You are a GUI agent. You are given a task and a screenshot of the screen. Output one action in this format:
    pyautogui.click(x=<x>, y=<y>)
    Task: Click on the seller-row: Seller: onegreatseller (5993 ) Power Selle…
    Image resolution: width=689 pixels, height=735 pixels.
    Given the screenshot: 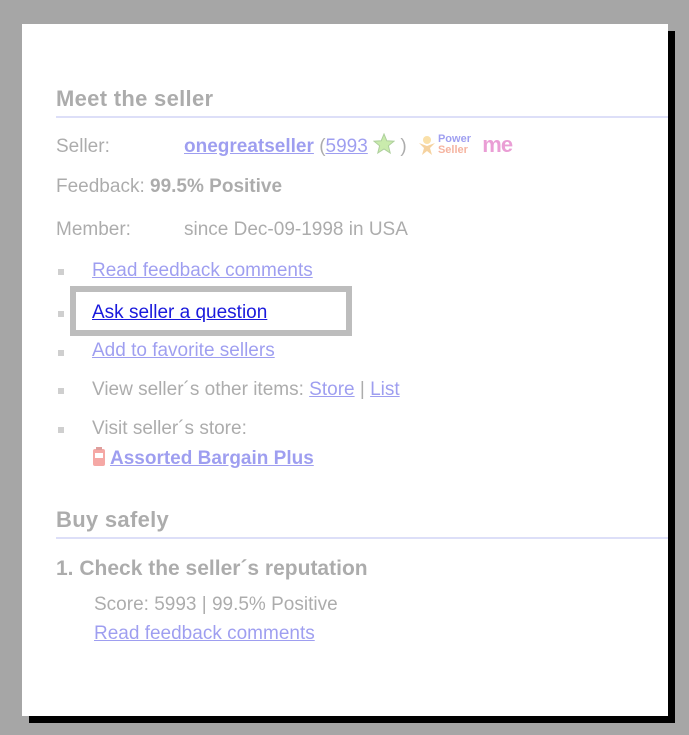 What is the action you would take?
    pyautogui.click(x=284, y=147)
    